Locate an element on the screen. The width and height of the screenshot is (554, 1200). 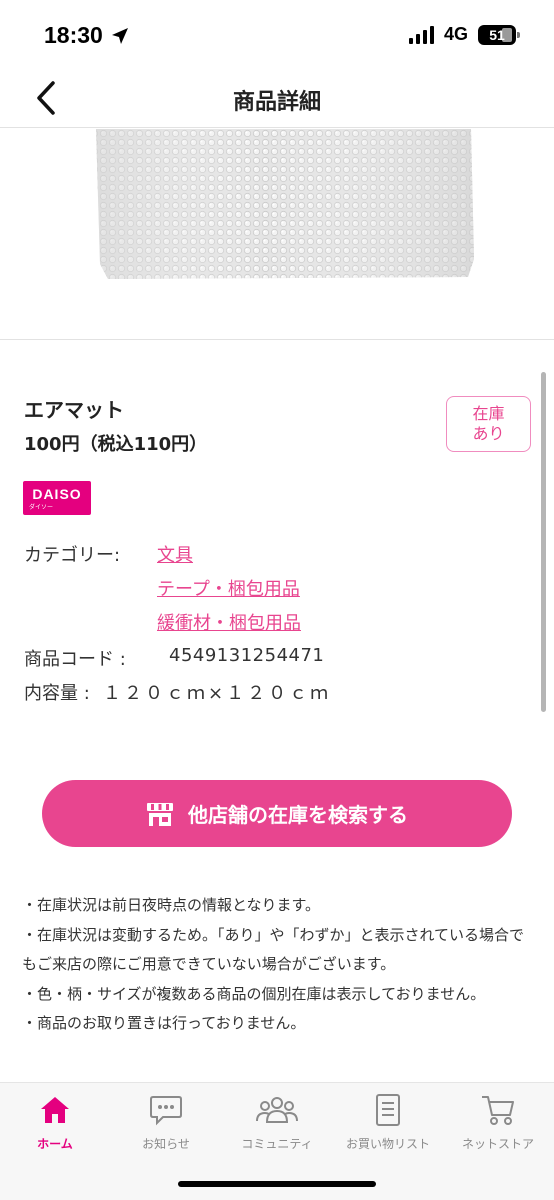
logo-text: DAISO is located at coordinates (57, 494).